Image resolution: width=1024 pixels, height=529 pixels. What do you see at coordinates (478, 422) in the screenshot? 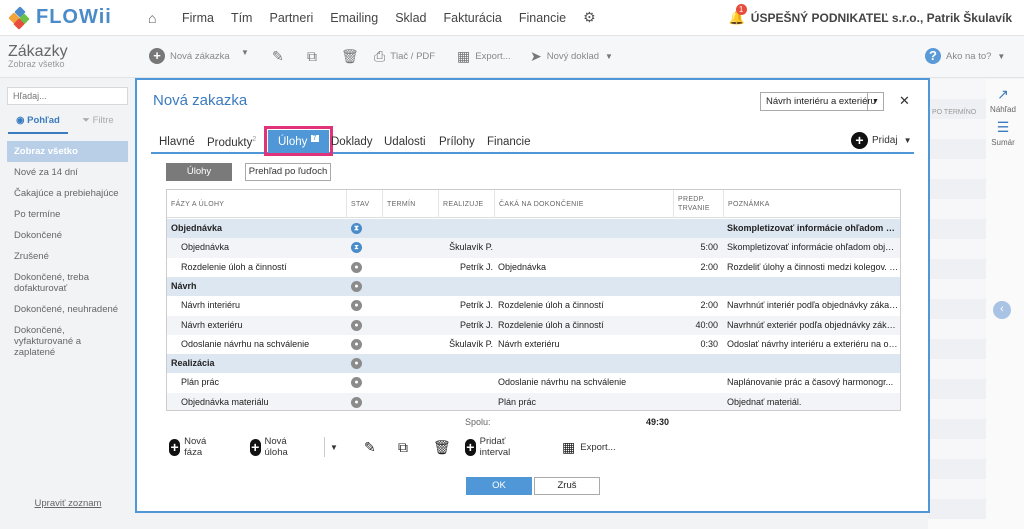
I see `total-label: Spolu:` at bounding box center [478, 422].